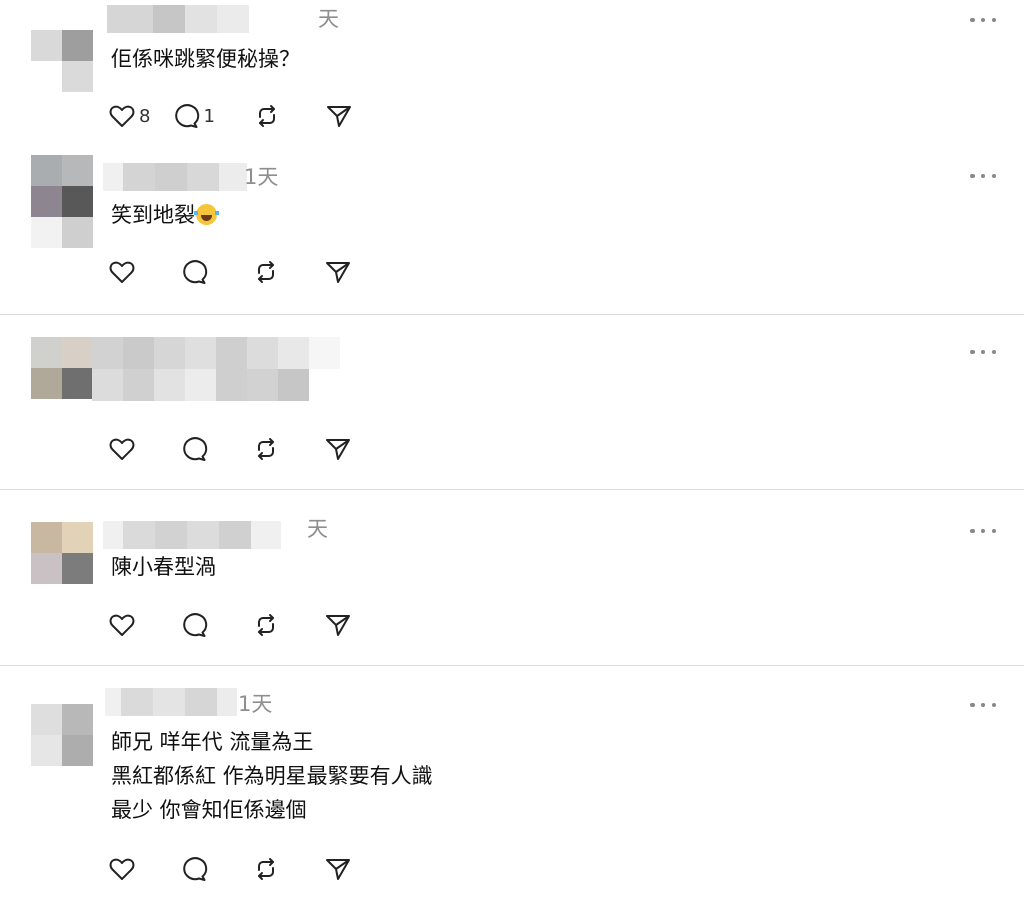 The image size is (1024, 901). What do you see at coordinates (62, 232) in the screenshot?
I see `avatar-shadow` at bounding box center [62, 232].